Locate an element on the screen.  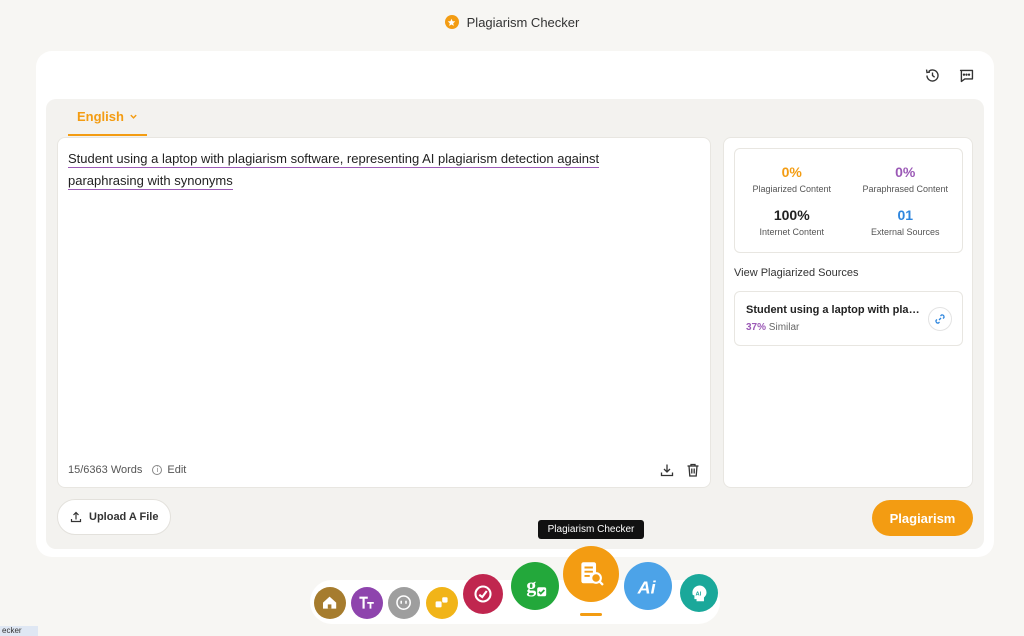
grammar-check-icon: g is located at coordinates (535, 586).